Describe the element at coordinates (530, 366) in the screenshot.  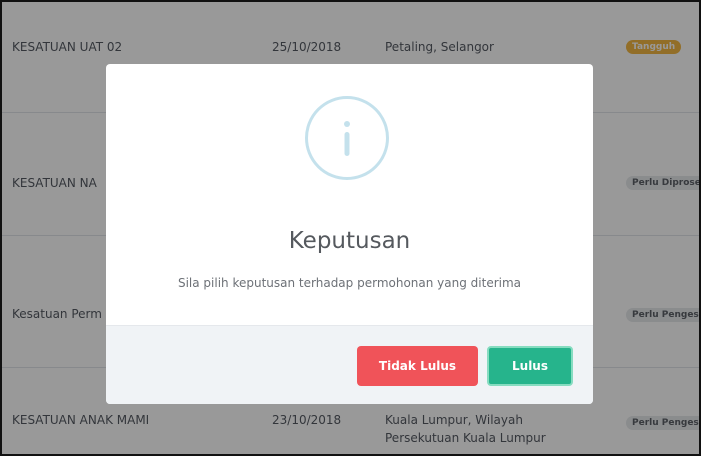
I see `approve-button: Lulus` at that location.